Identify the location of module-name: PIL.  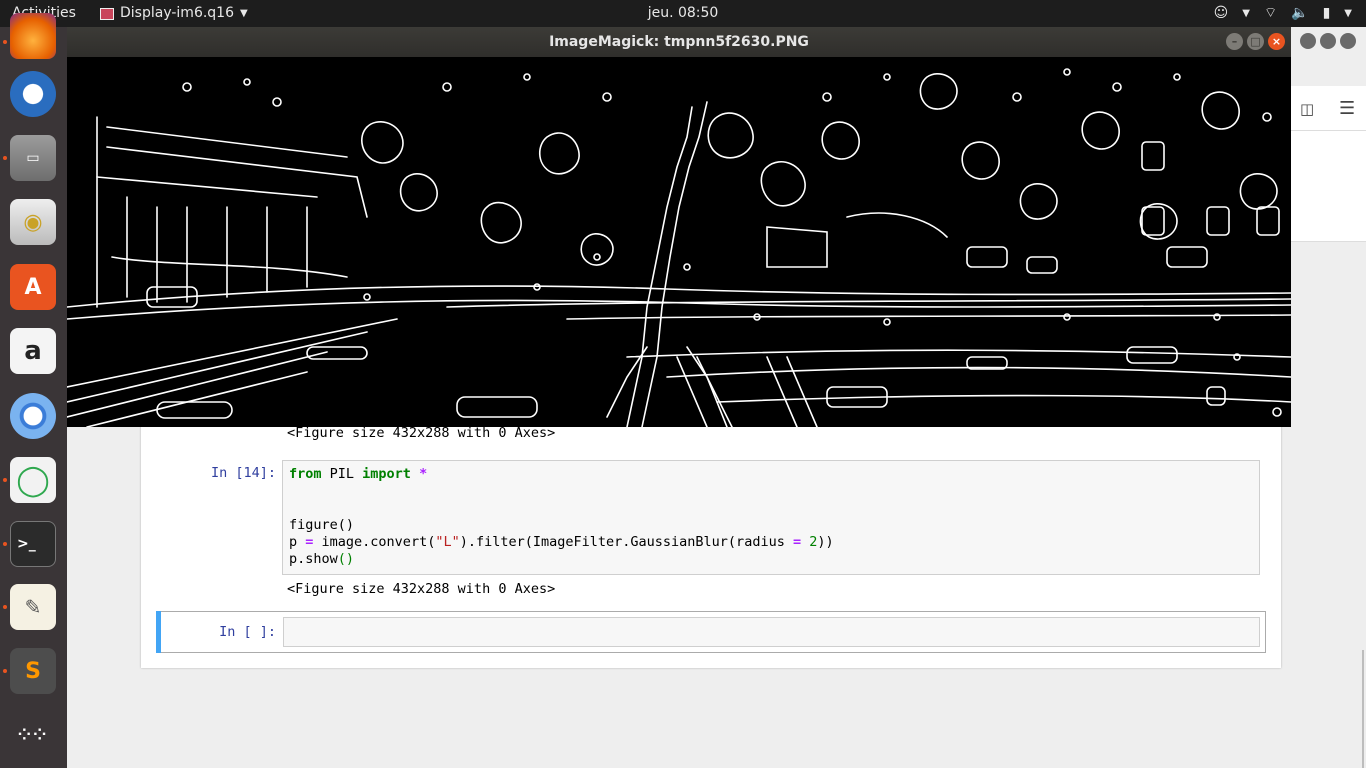
(342, 474).